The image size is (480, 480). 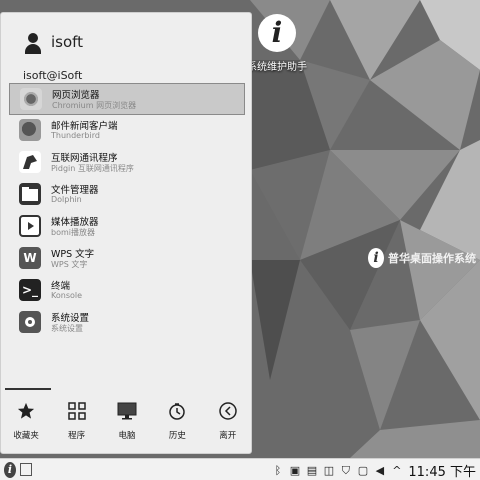 What do you see at coordinates (177, 411) in the screenshot?
I see `clock-icon` at bounding box center [177, 411].